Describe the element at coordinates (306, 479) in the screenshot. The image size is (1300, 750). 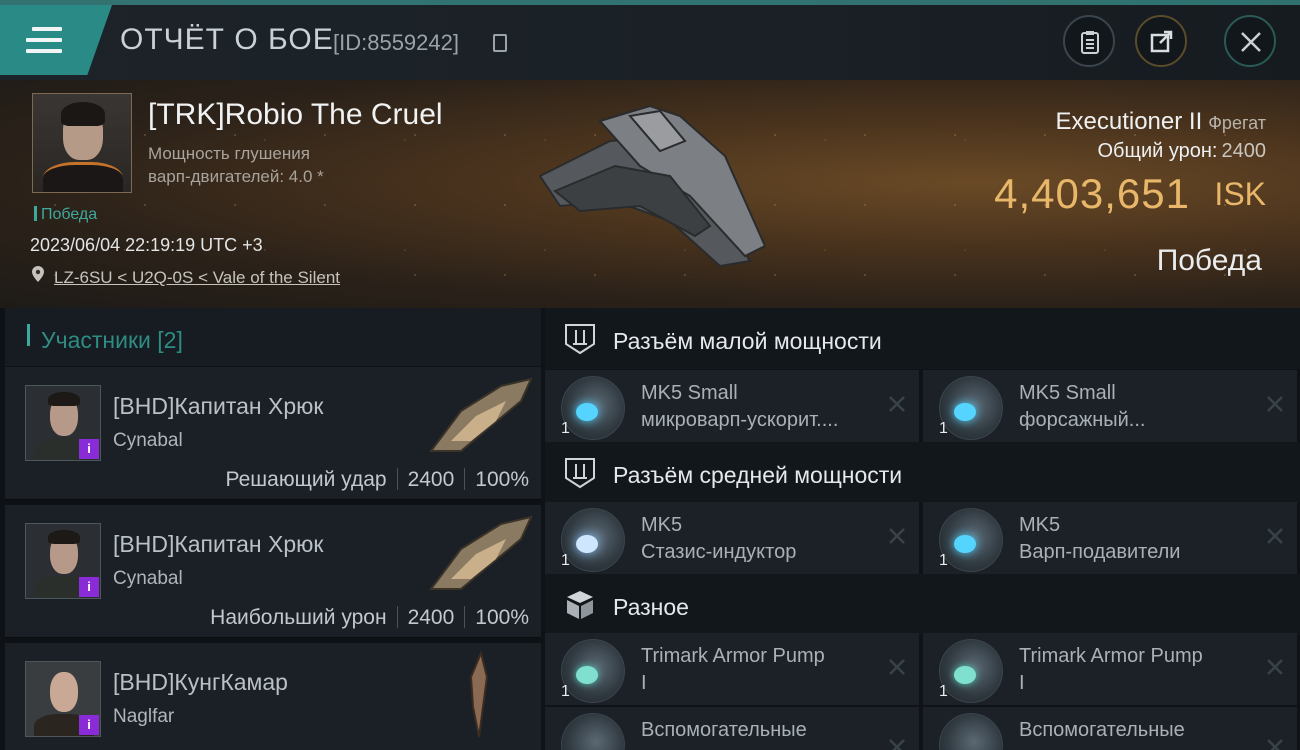
I see `participant-role: Решающий удар` at that location.